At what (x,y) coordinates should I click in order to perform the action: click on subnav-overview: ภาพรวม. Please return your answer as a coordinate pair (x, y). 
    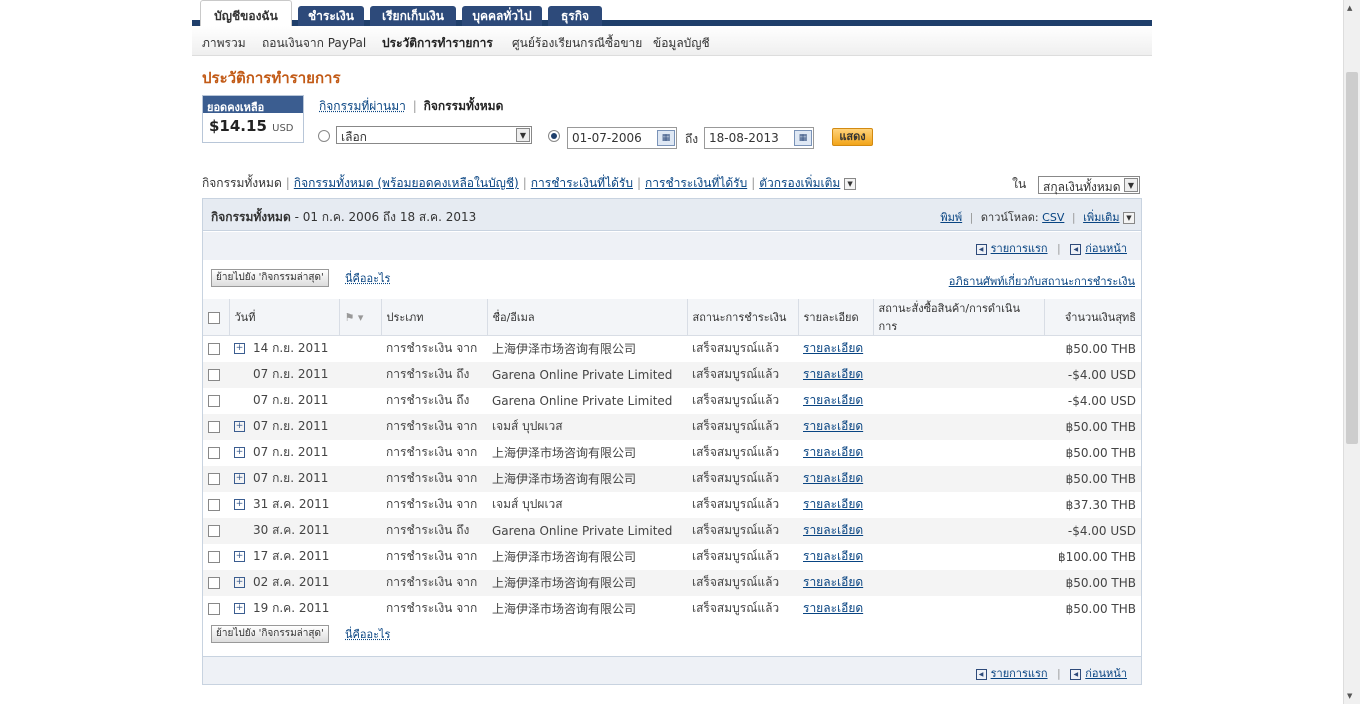
    Looking at the image, I should click on (224, 43).